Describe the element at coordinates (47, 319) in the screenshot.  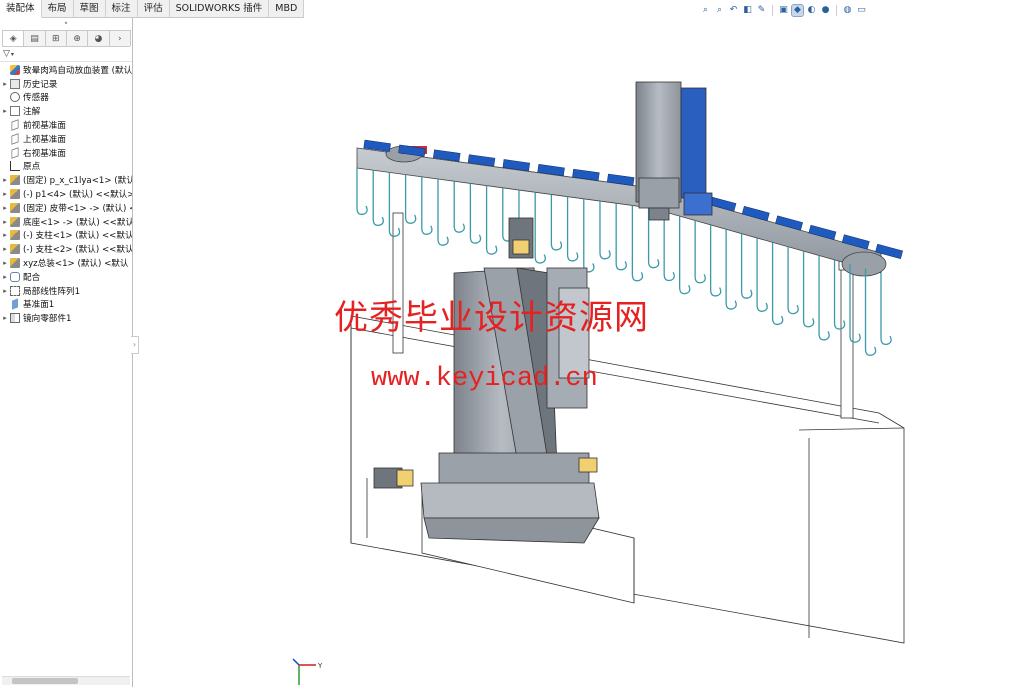
I see `tree-item-label: 镜向零部件1` at that location.